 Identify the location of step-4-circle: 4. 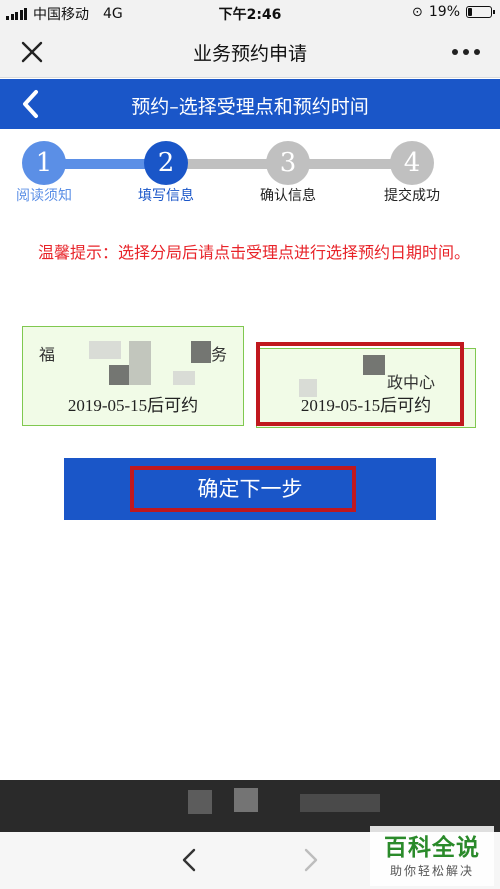
(412, 163).